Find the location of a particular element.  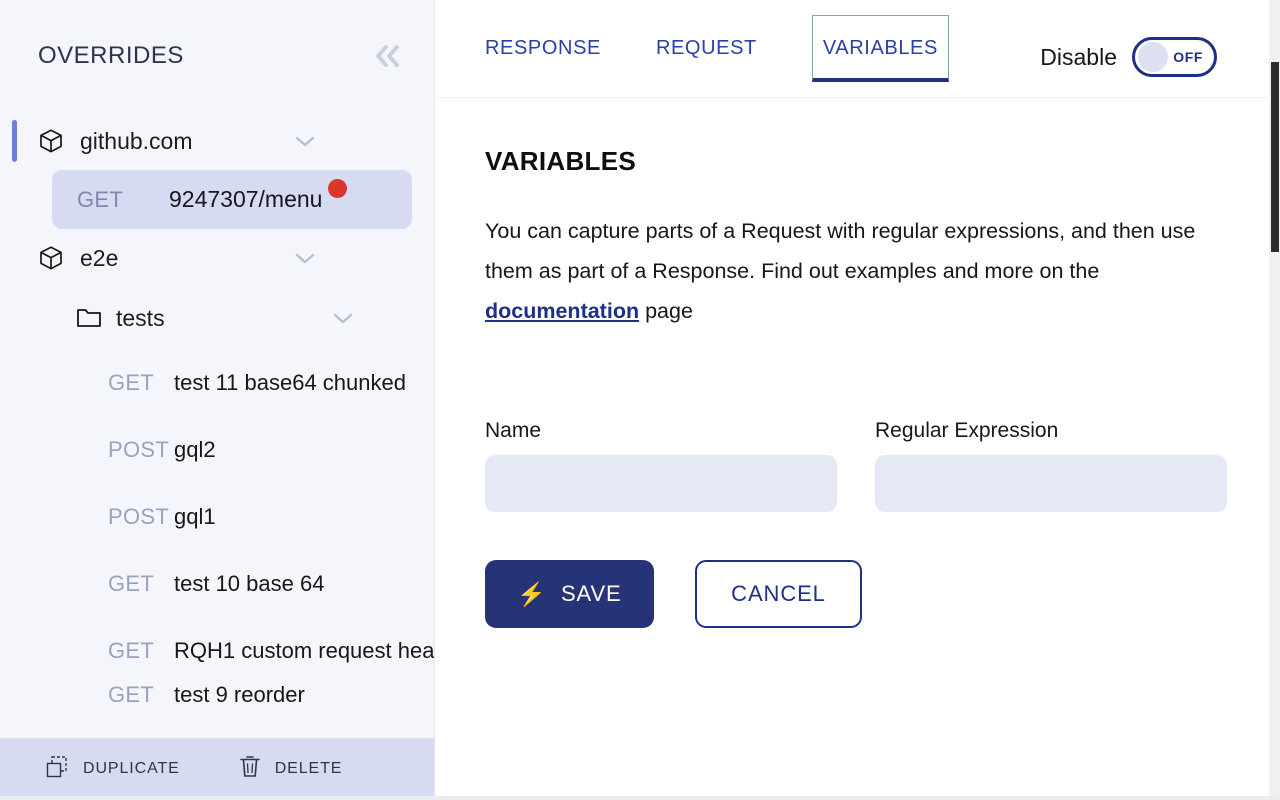

name-field-group: Name is located at coordinates (661, 465).